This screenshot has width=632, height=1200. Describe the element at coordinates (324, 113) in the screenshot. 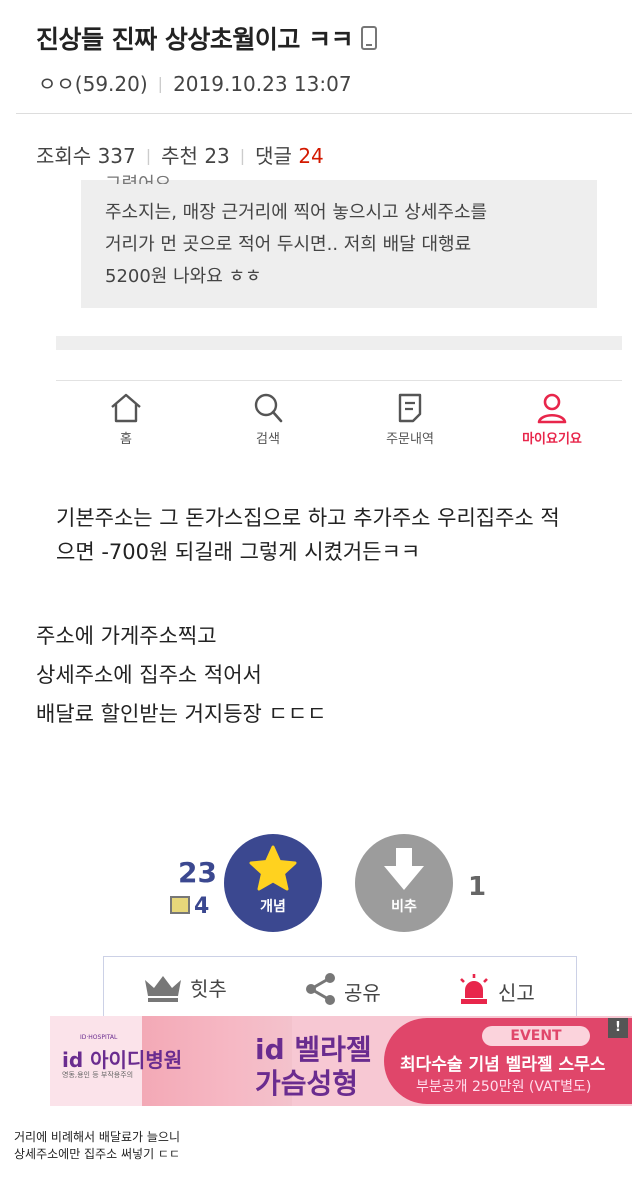

I see `header-divider` at that location.